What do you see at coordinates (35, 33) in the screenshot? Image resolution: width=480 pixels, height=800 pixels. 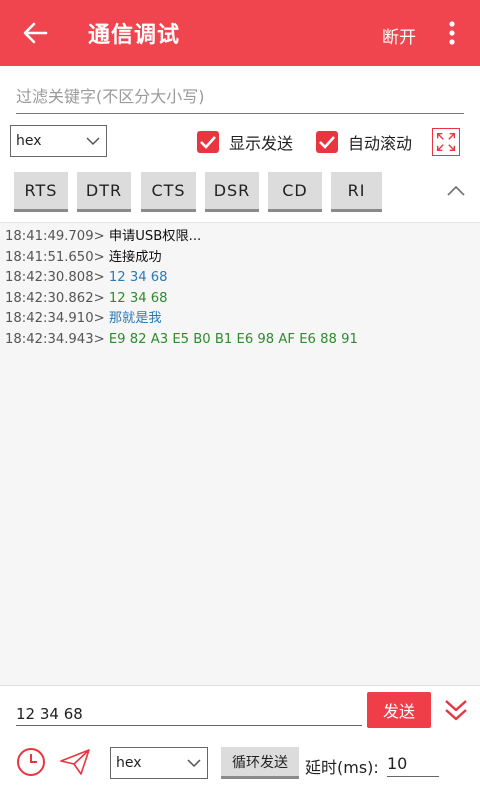 I see `back-arrow-icon` at bounding box center [35, 33].